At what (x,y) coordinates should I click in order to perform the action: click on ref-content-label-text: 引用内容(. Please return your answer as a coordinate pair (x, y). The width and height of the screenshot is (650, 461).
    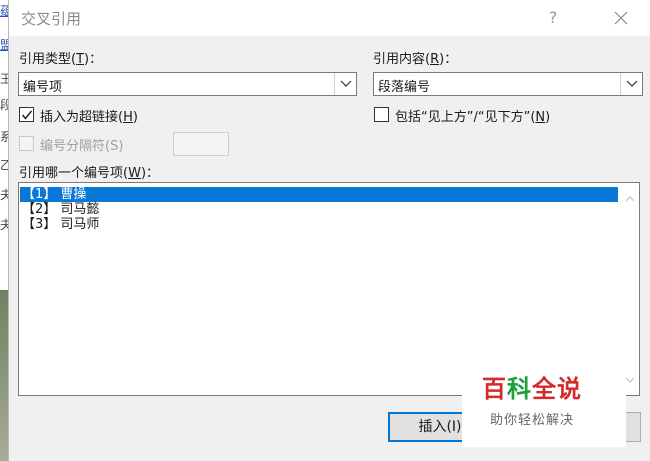
    Looking at the image, I should click on (402, 59).